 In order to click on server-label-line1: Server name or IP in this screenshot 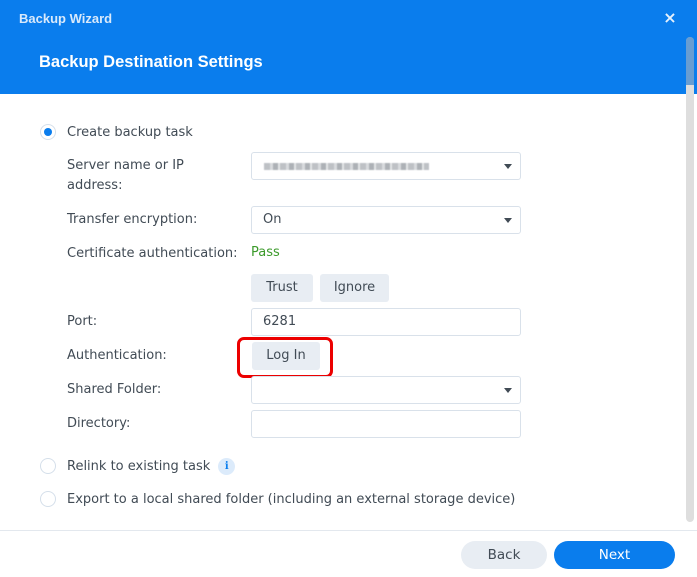, I will do `click(125, 165)`.